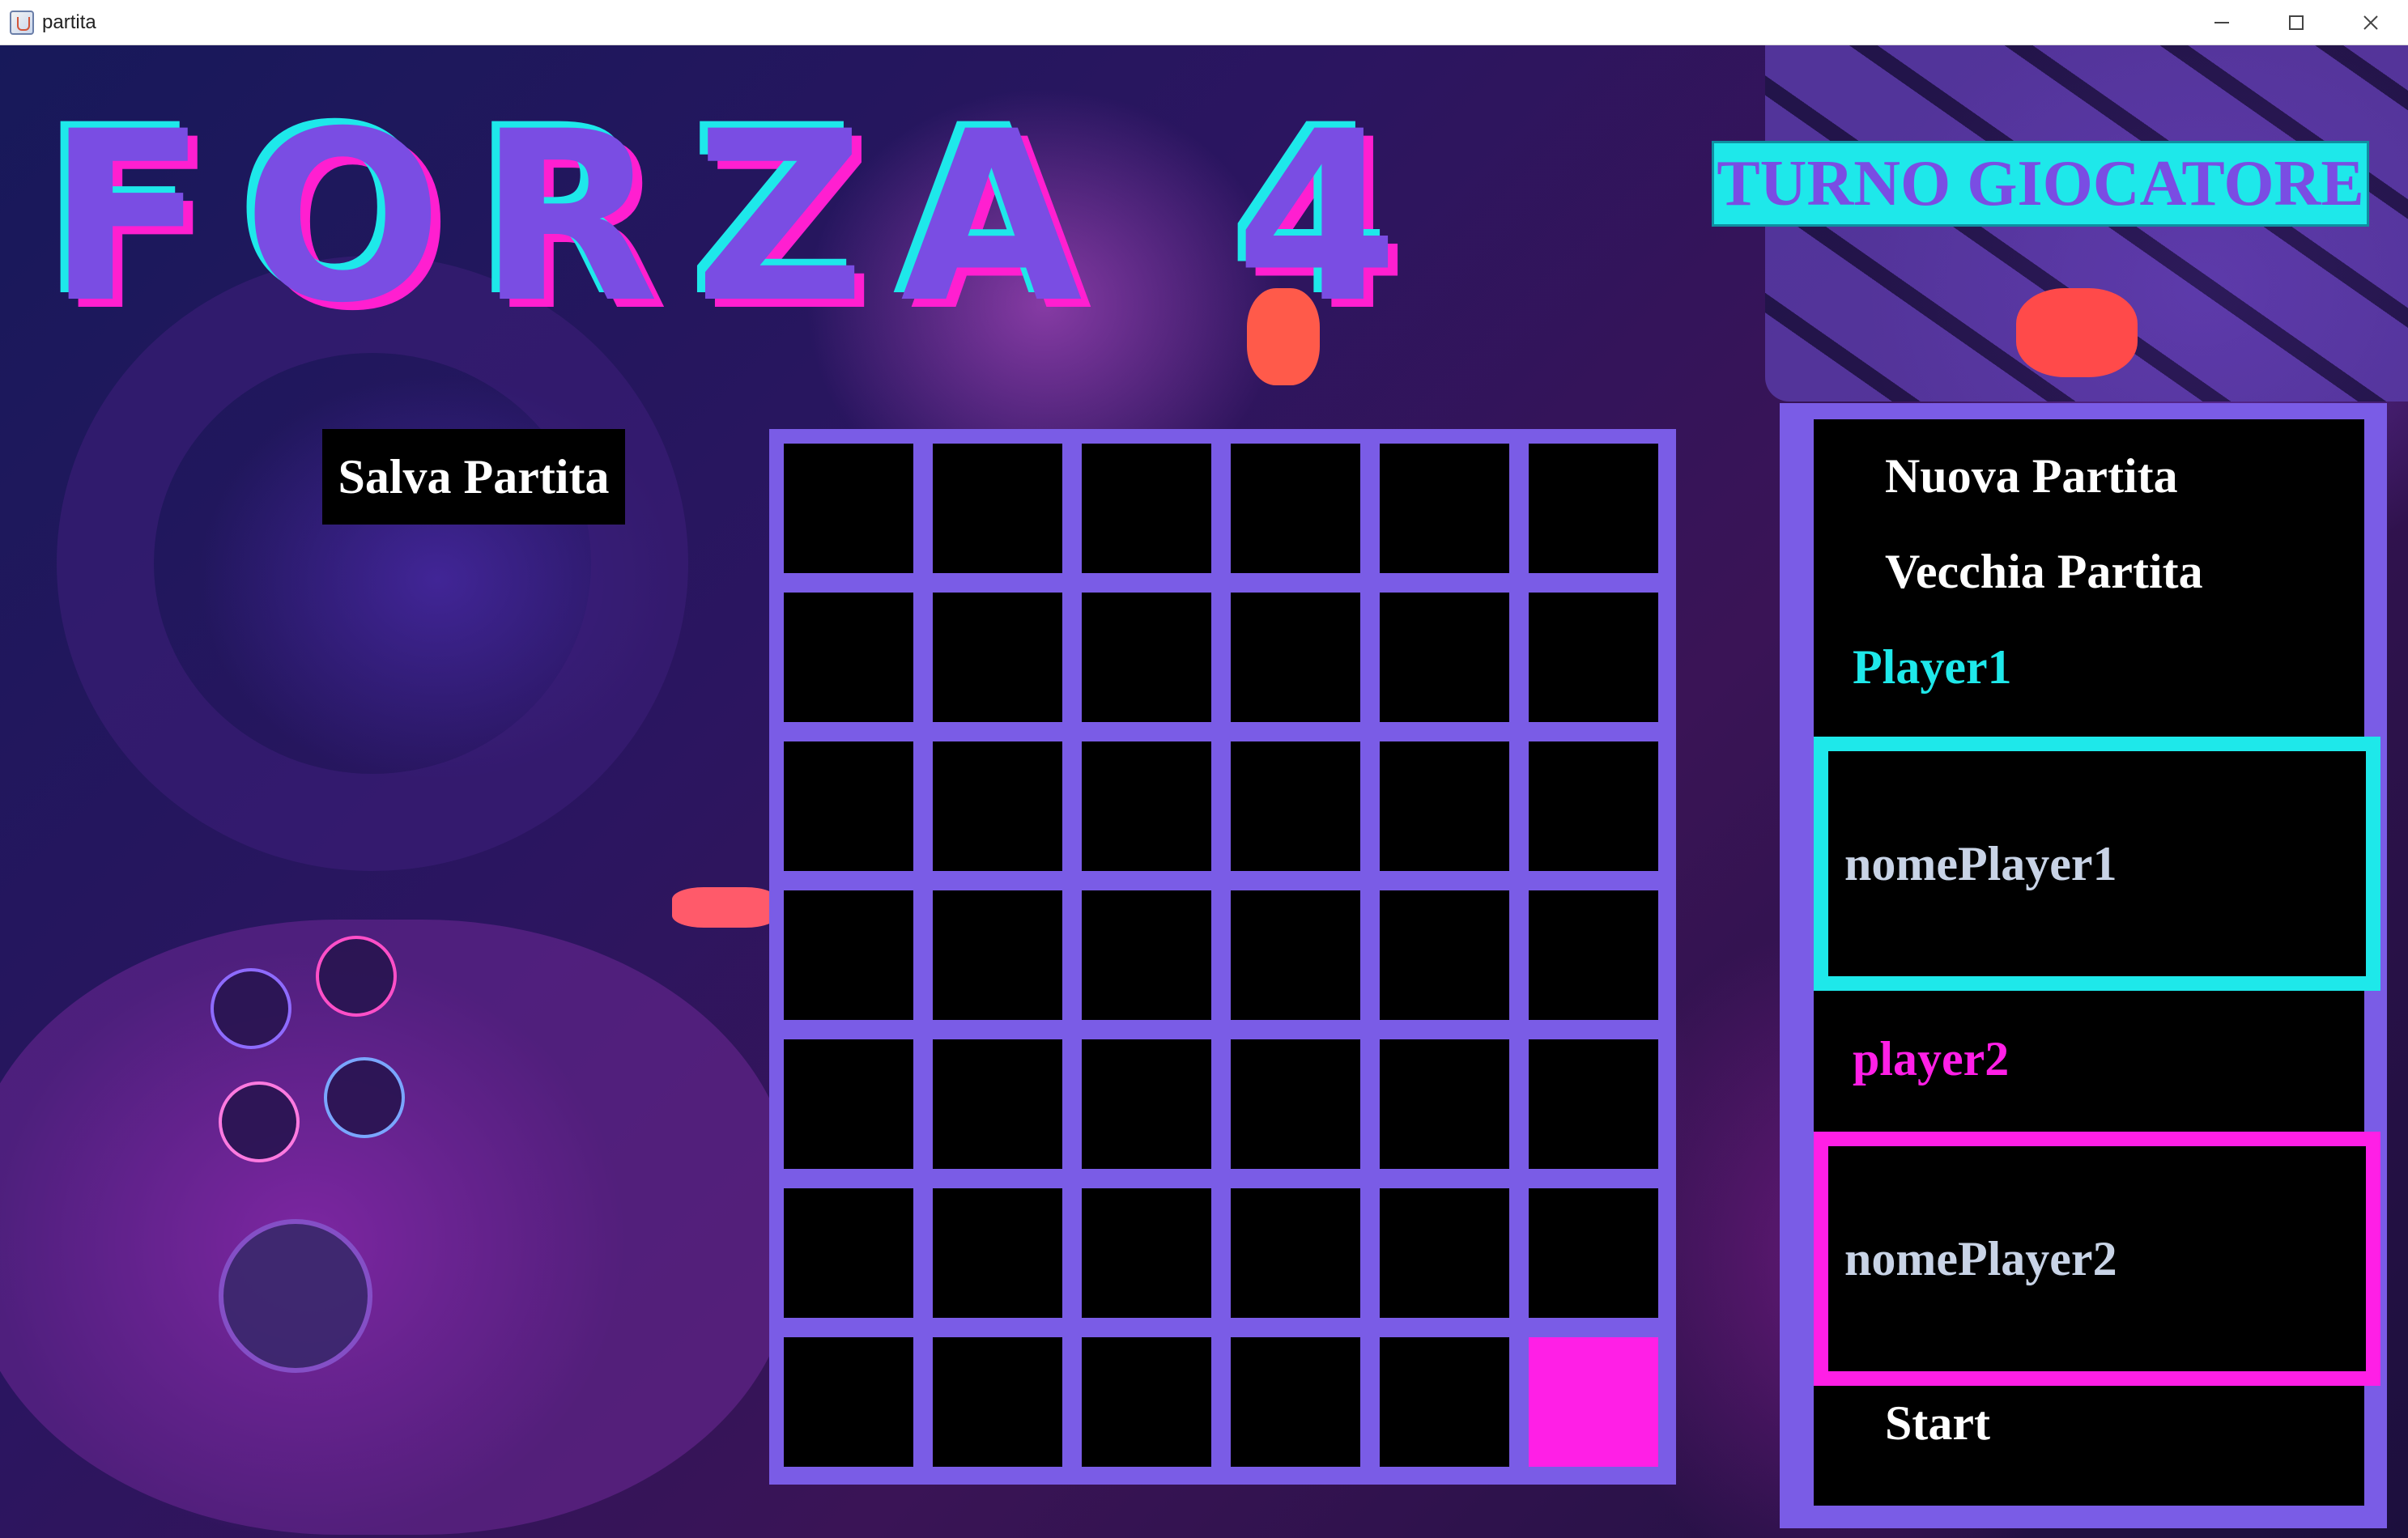 Image resolution: width=2408 pixels, height=1538 pixels. Describe the element at coordinates (365, 1098) in the screenshot. I see `gamepad-button-cross` at that location.